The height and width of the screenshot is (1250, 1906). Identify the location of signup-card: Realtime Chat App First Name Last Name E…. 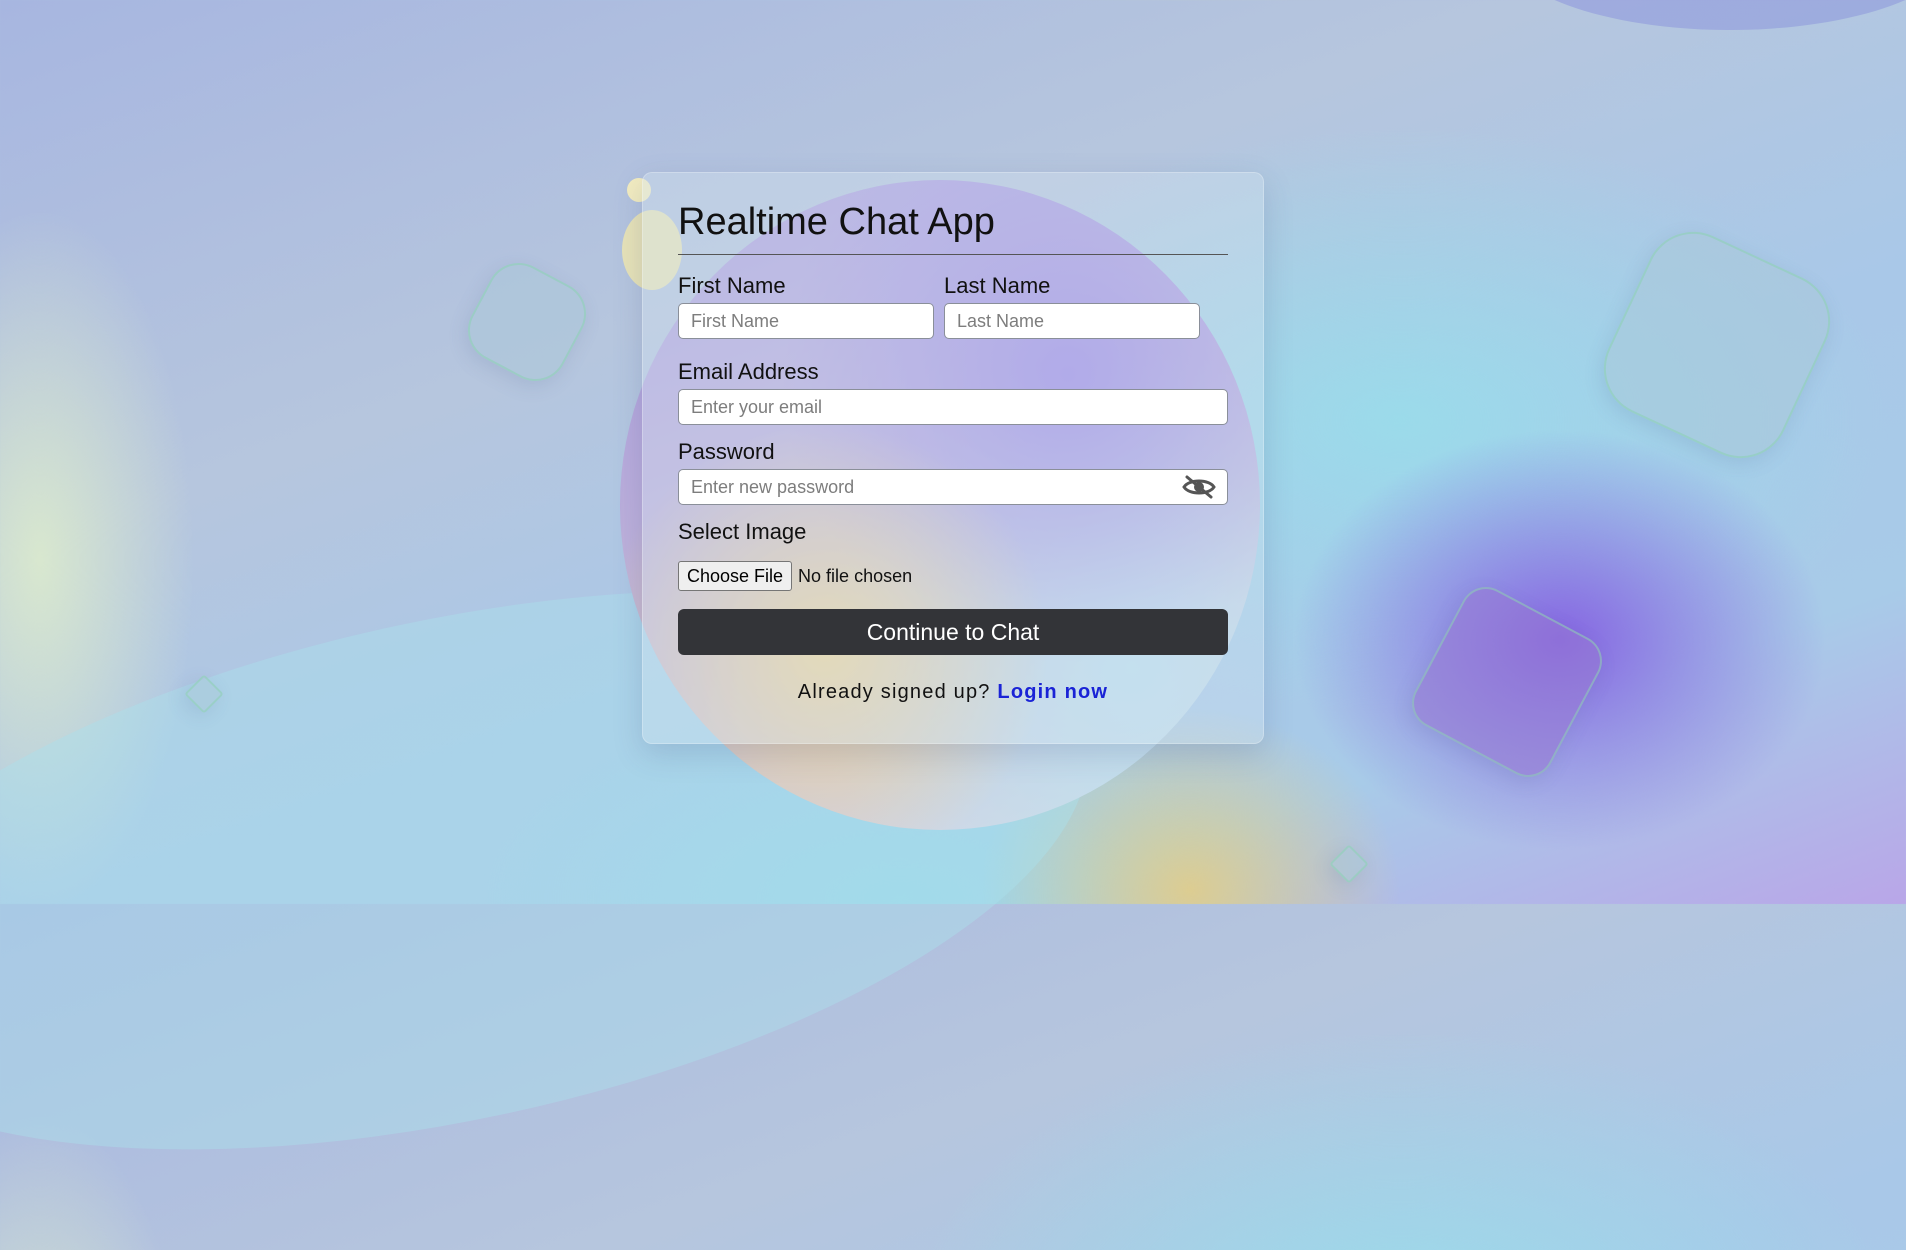
(953, 458).